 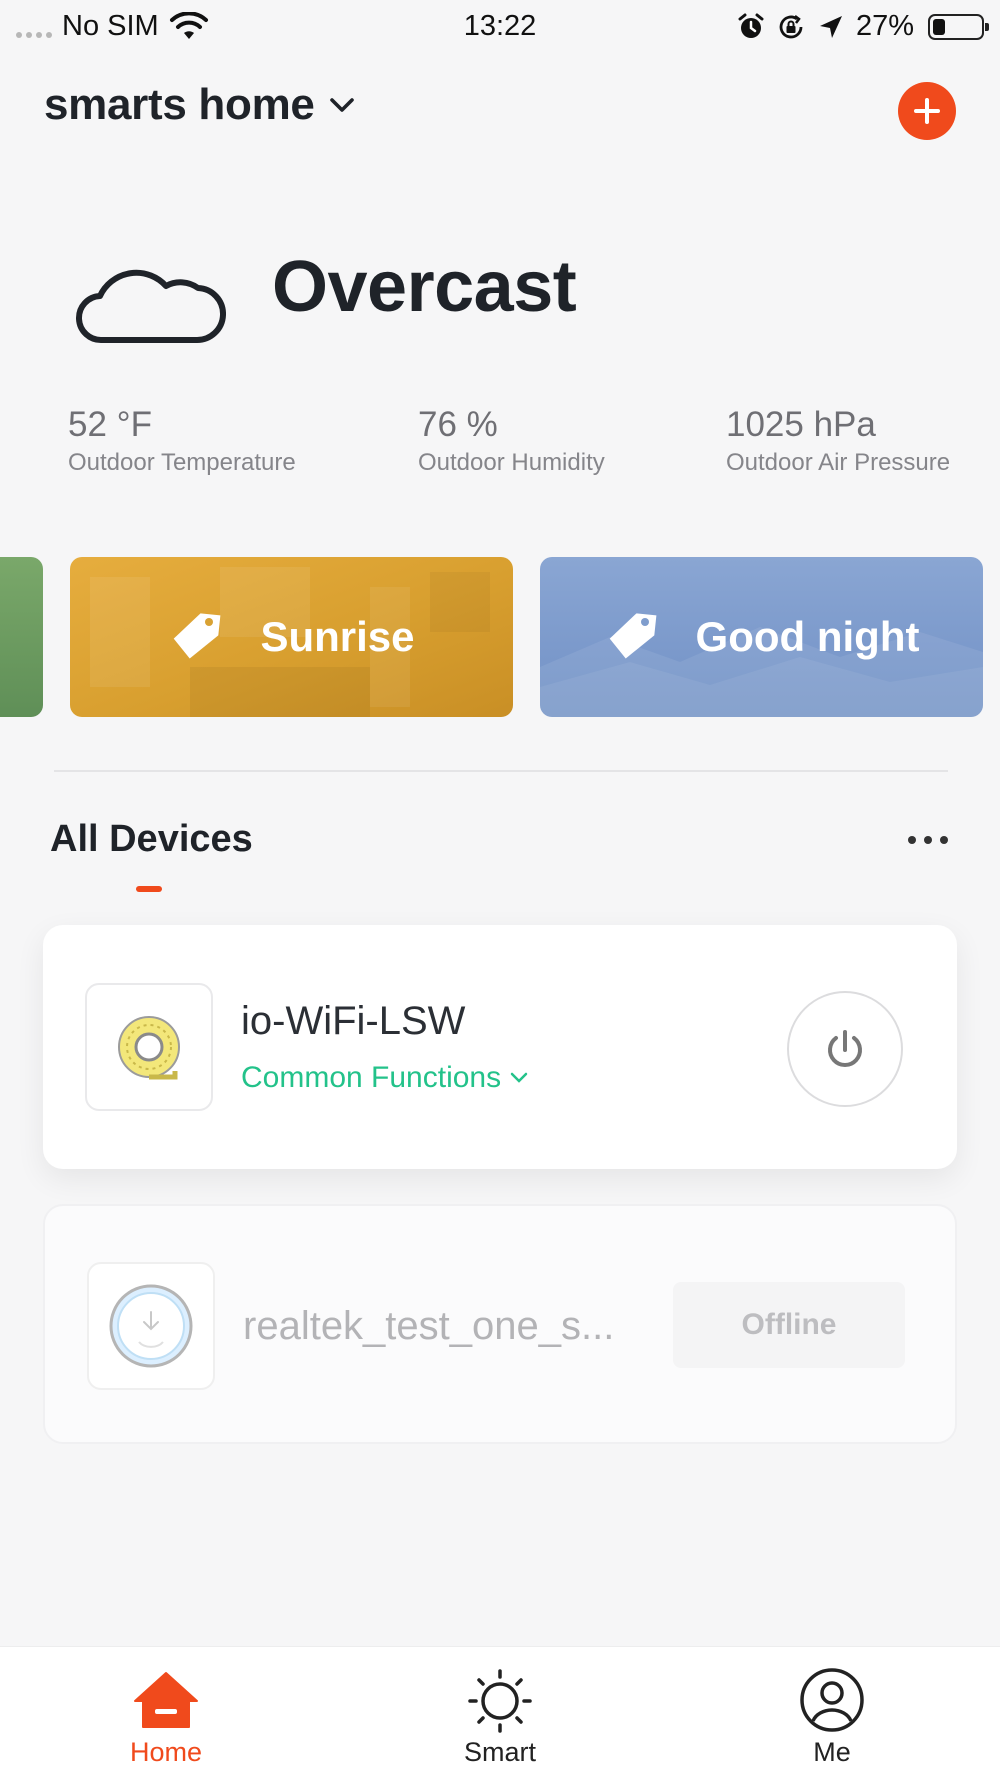 What do you see at coordinates (500, 1701) in the screenshot?
I see `sun-icon` at bounding box center [500, 1701].